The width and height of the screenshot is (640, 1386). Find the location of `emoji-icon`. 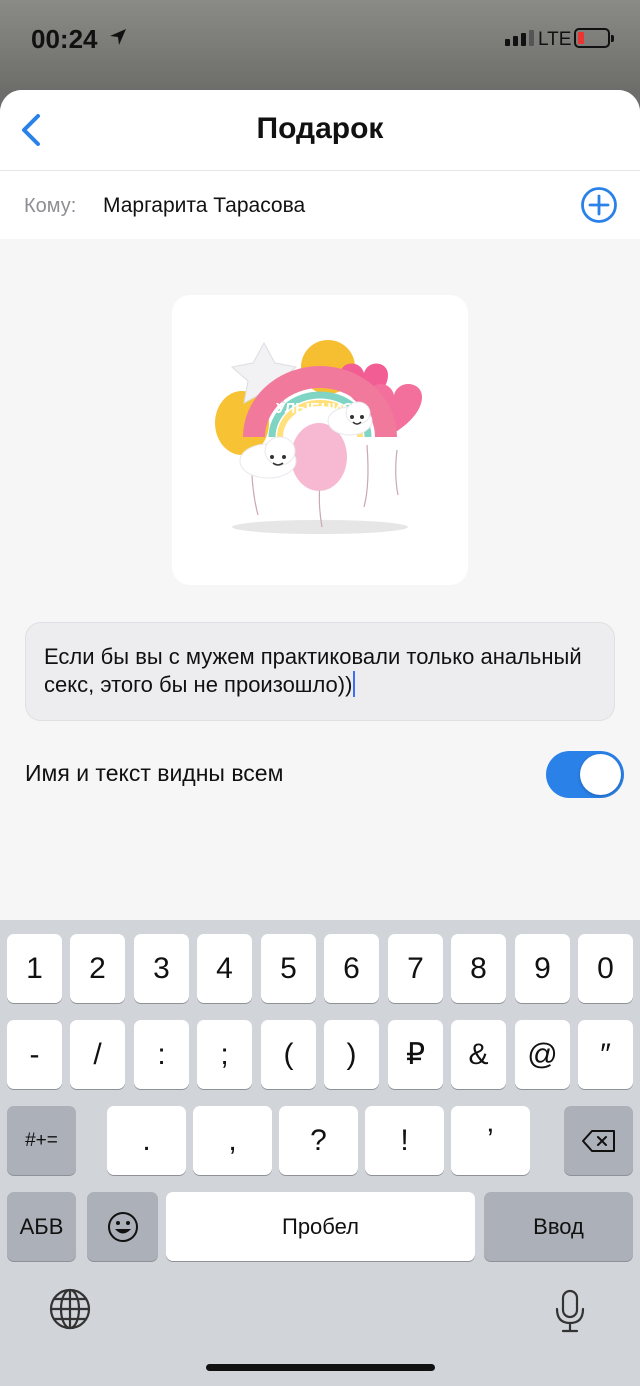

emoji-icon is located at coordinates (122, 1226).